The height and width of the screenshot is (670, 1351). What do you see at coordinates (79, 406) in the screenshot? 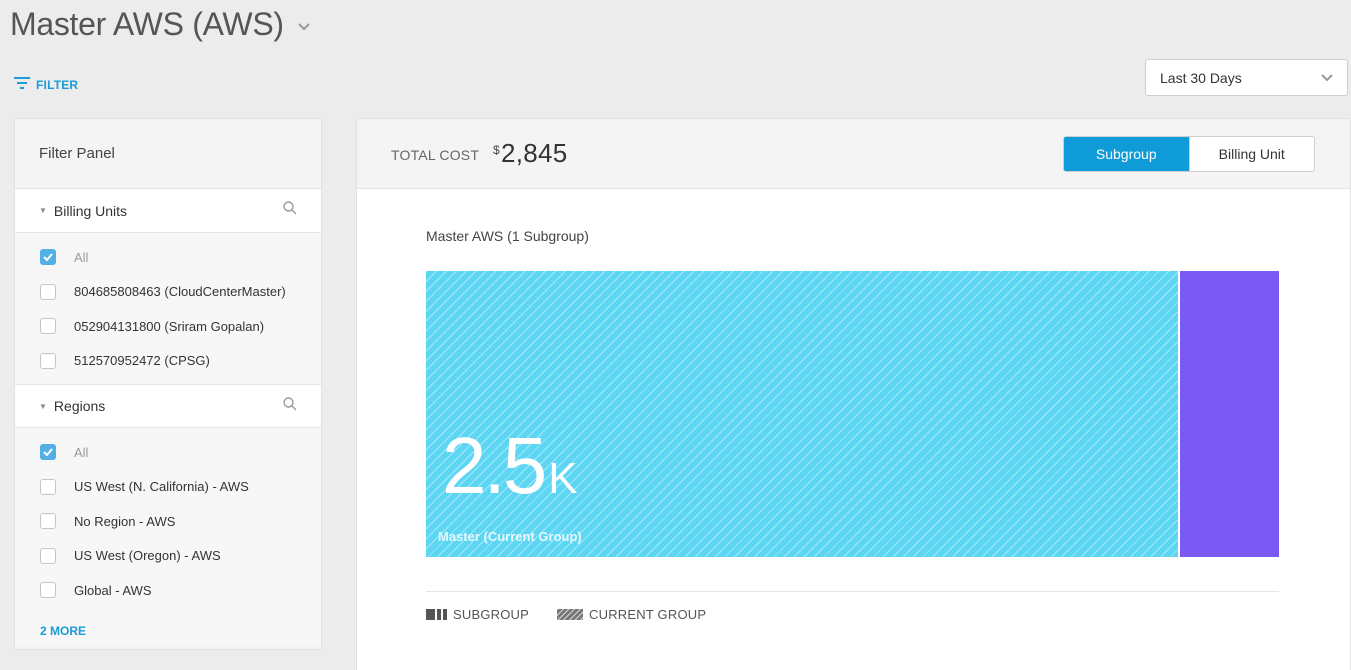
I see `regions-label: Regions` at bounding box center [79, 406].